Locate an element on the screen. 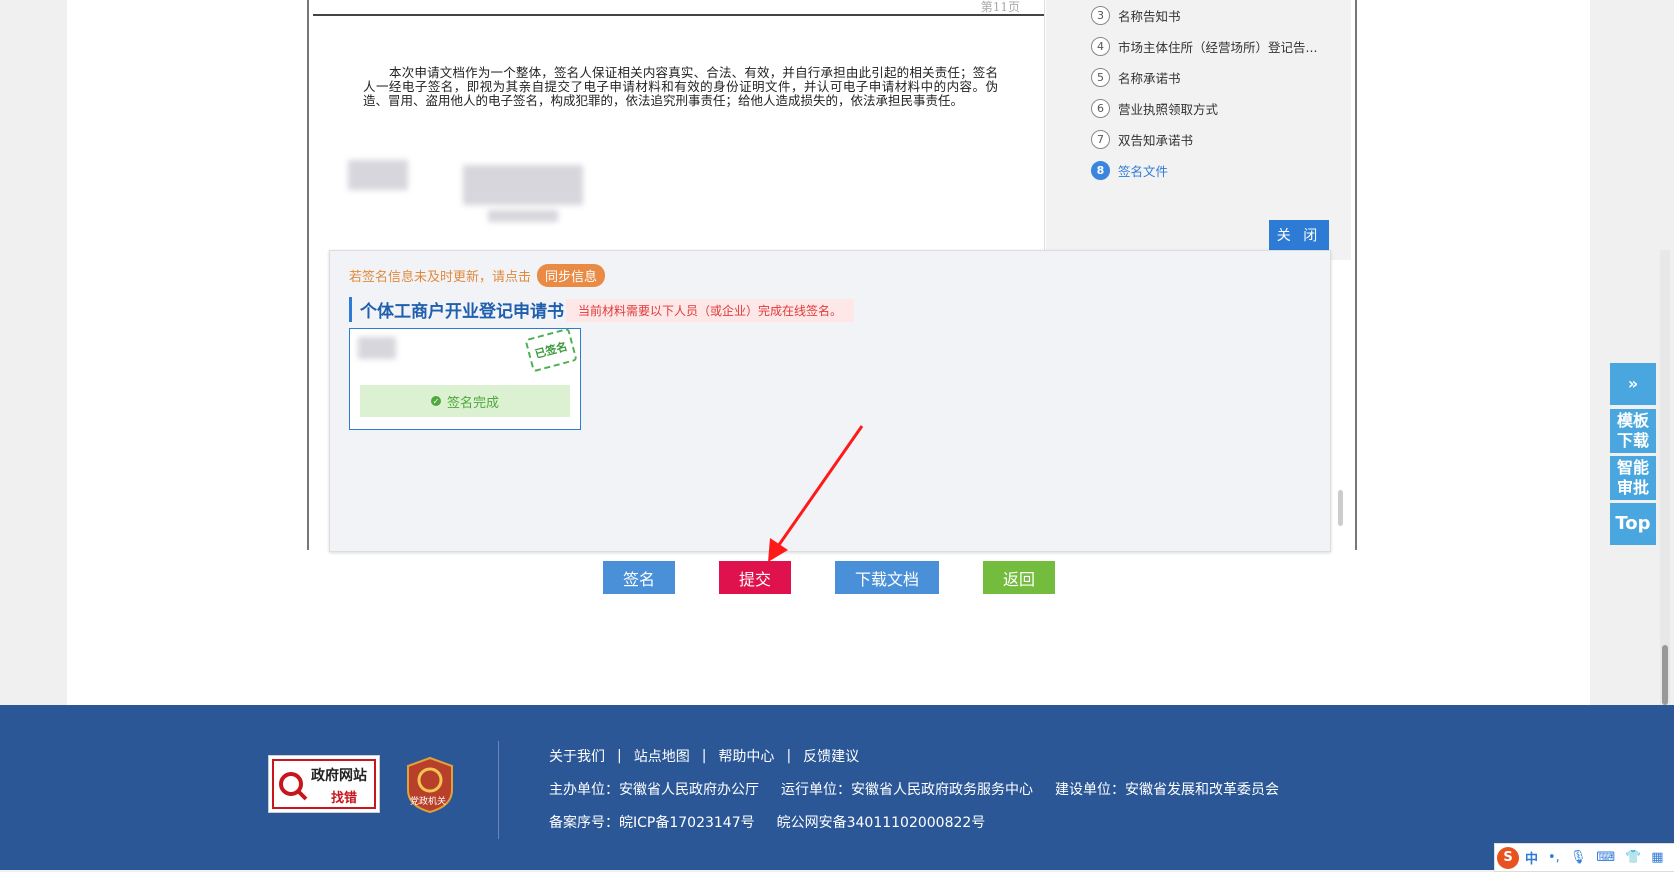 The image size is (1674, 872). footer-registration: 备案序号：皖ICP备17023147号 皖公网安备34011102000822号 is located at coordinates (767, 823).